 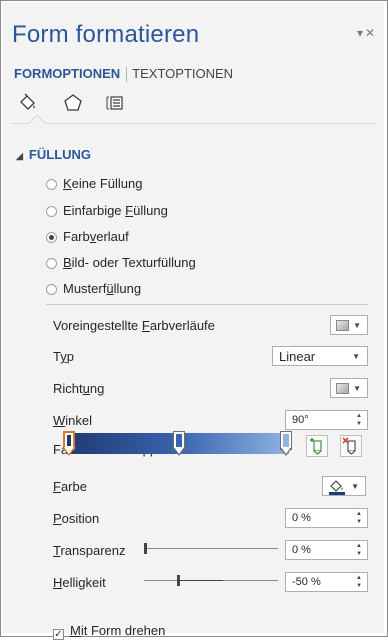 I want to click on remove-gradient-stop-button, so click(x=351, y=446).